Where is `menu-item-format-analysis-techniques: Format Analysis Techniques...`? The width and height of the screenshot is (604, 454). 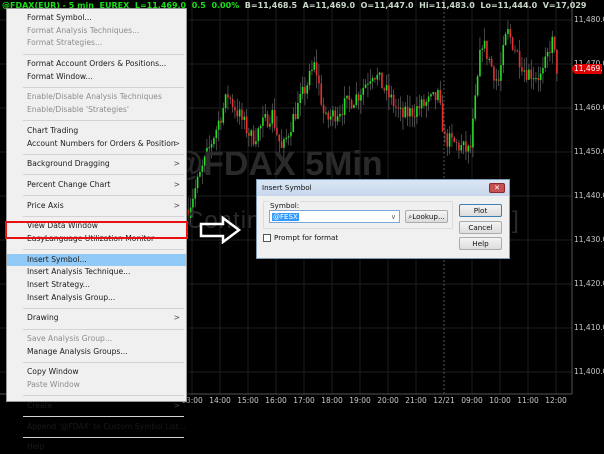
menu-item-format-analysis-techniques: Format Analysis Techniques... is located at coordinates (96, 31).